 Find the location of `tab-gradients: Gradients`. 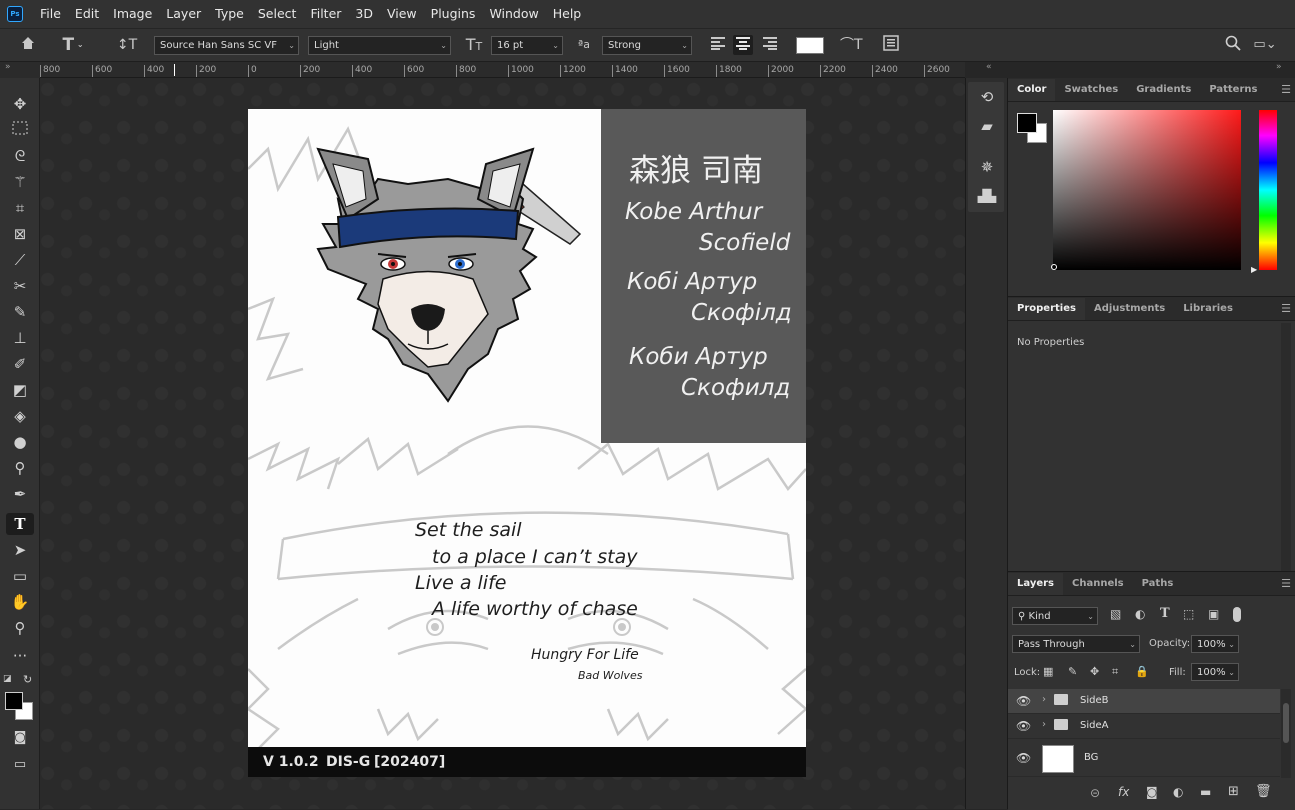

tab-gradients: Gradients is located at coordinates (1163, 90).